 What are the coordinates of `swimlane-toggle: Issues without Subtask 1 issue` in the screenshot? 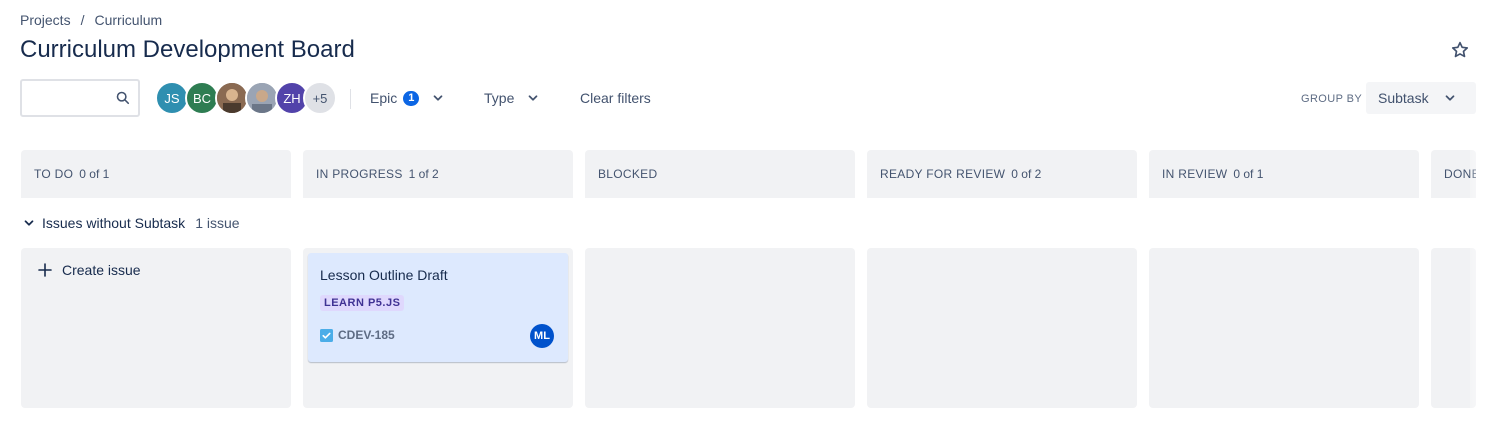 It's located at (131, 223).